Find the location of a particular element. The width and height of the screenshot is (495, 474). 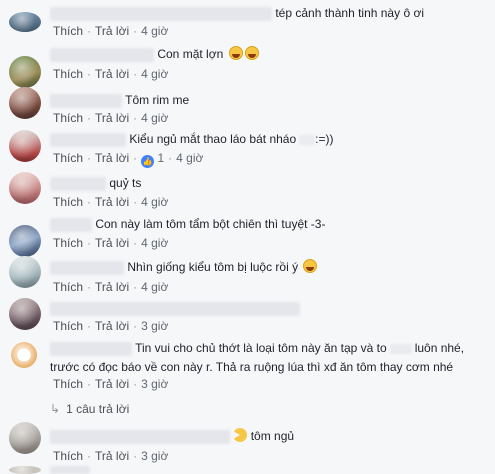

pacman-emoji-icon is located at coordinates (240, 435).